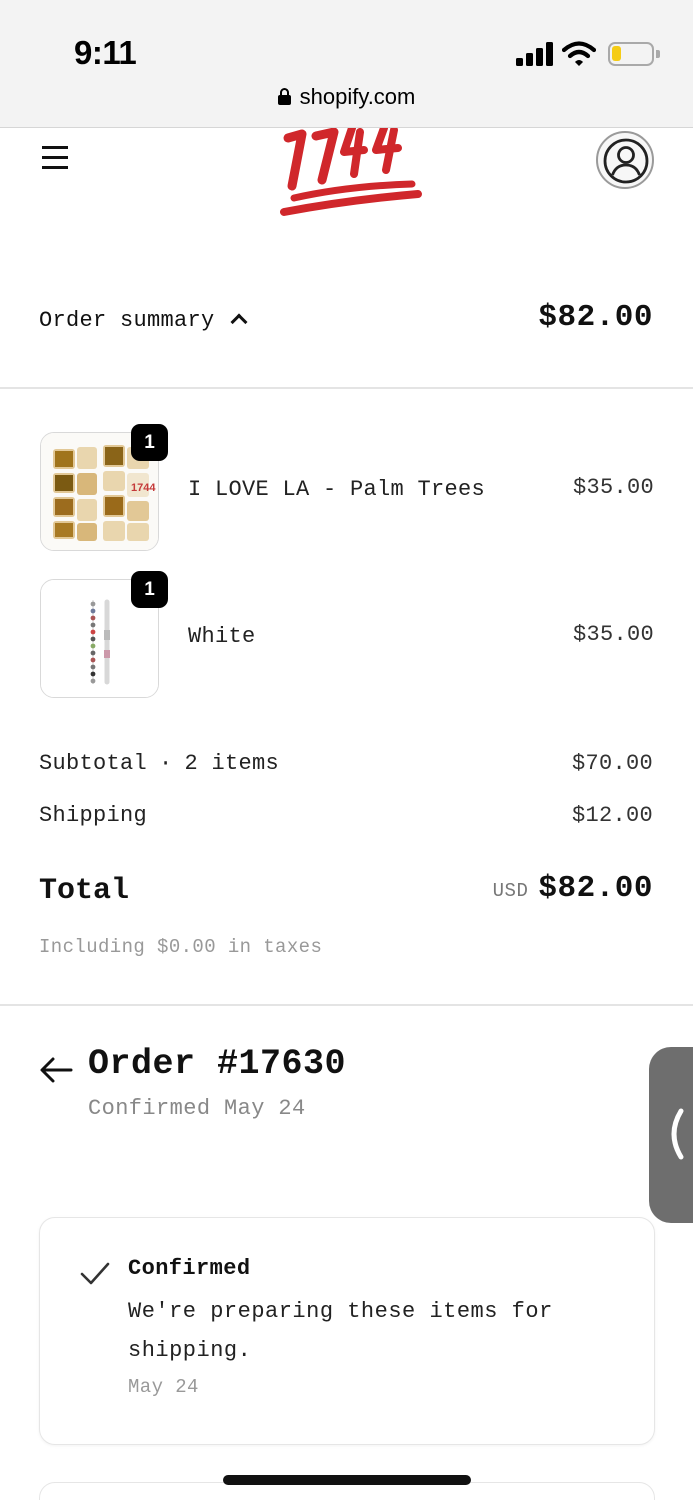 The width and height of the screenshot is (693, 1500). I want to click on order-number-heading: Order #17630, so click(217, 1064).